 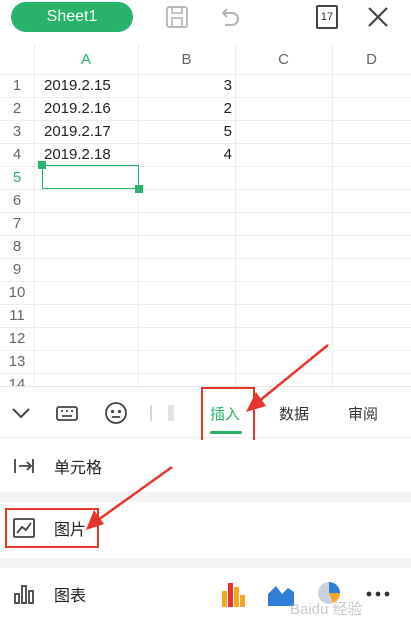 I want to click on tab-review: 审阅, so click(x=363, y=413).